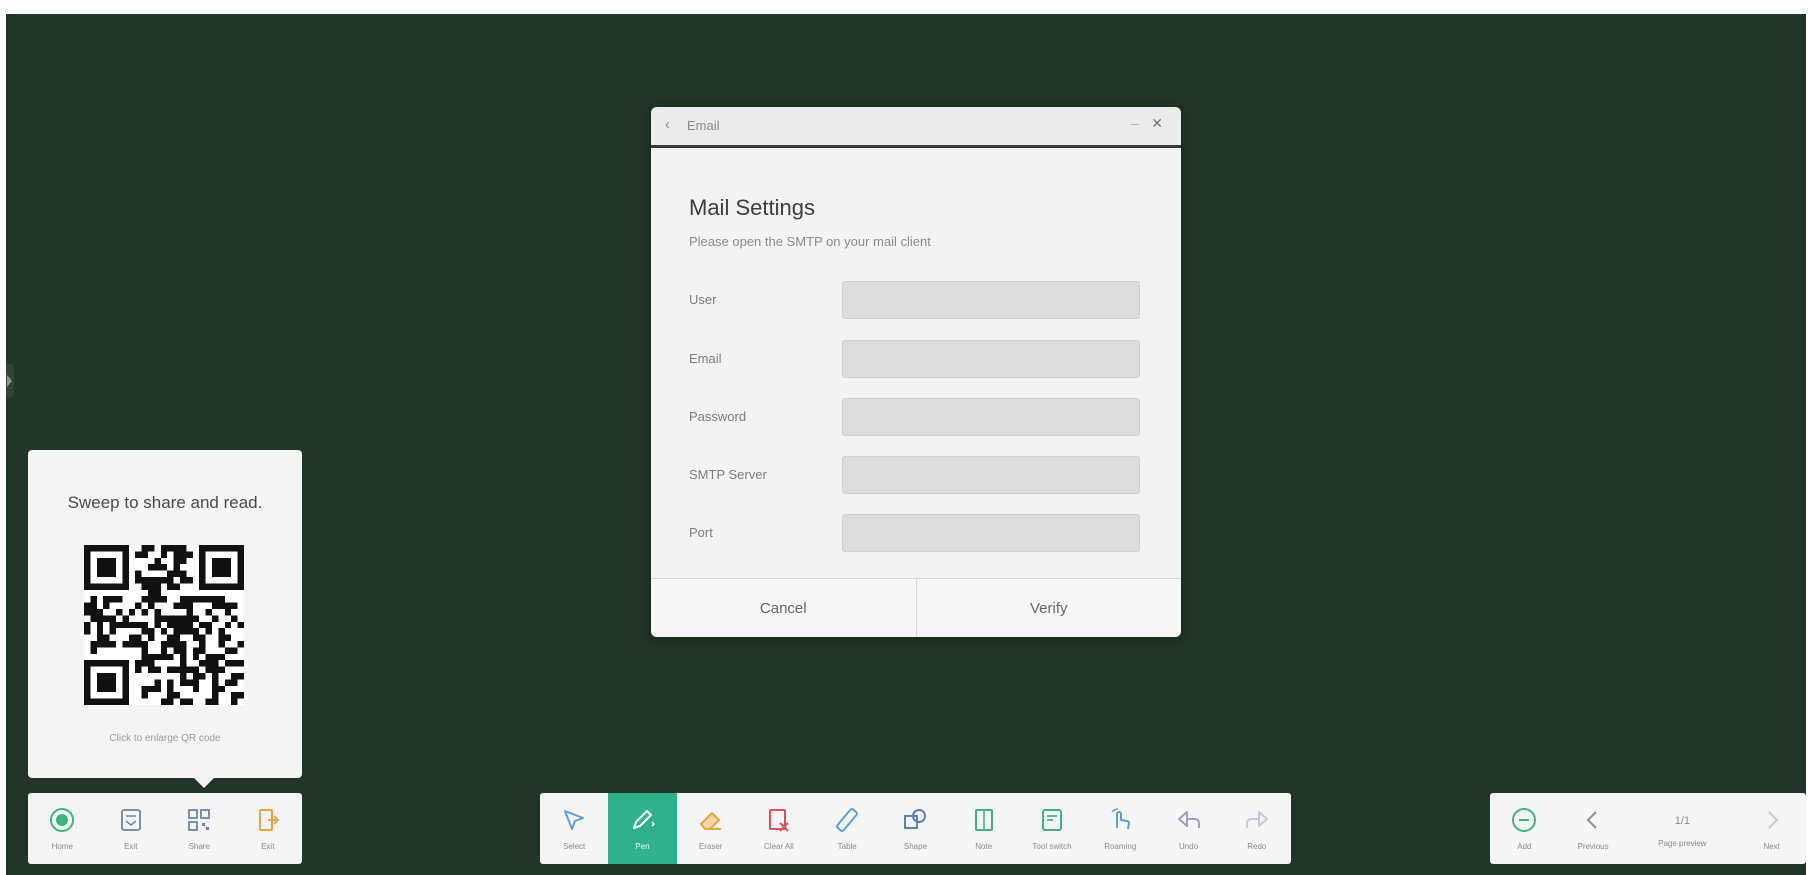 The height and width of the screenshot is (875, 1811). I want to click on note-label: Note, so click(984, 846).